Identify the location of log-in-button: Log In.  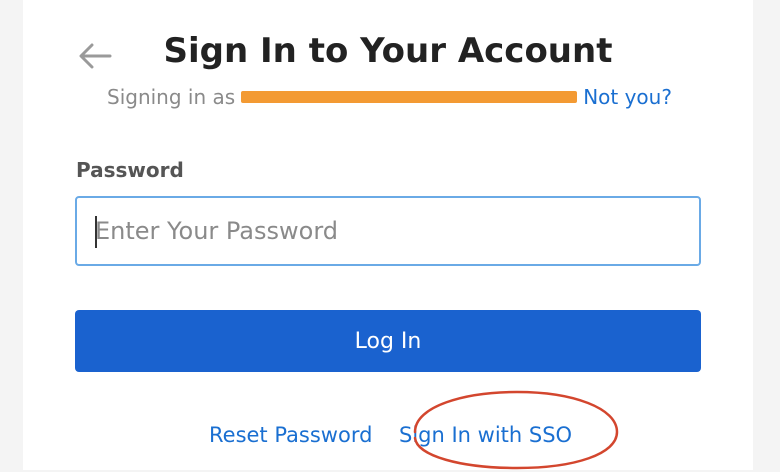
(388, 341).